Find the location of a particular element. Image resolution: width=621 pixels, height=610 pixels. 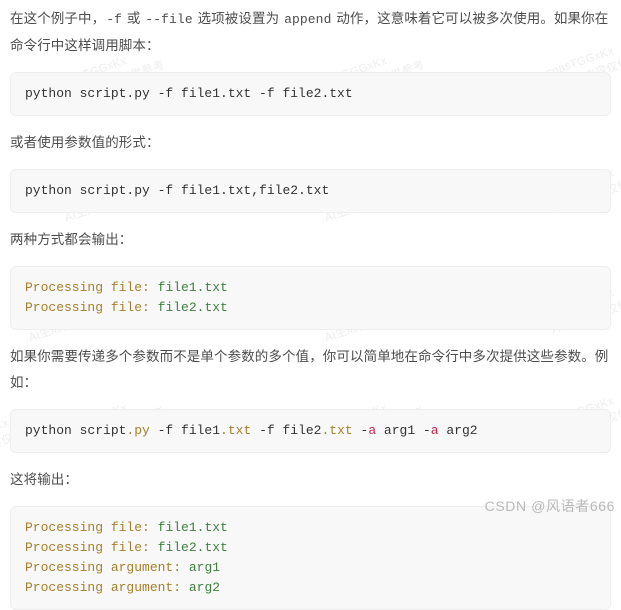

code-token: -f file1 is located at coordinates (185, 430).